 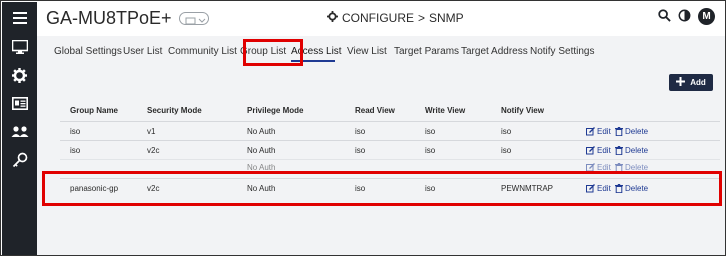 What do you see at coordinates (390, 130) in the screenshot?
I see `table-row: iso v1 No Auth iso iso iso Edit Delete` at bounding box center [390, 130].